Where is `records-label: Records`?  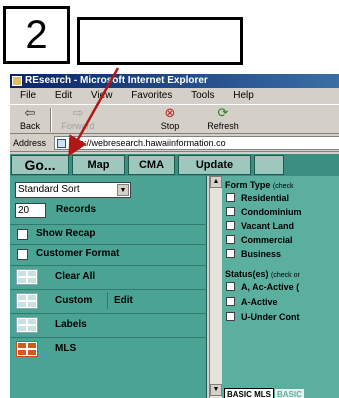
records-label: Records is located at coordinates (76, 209).